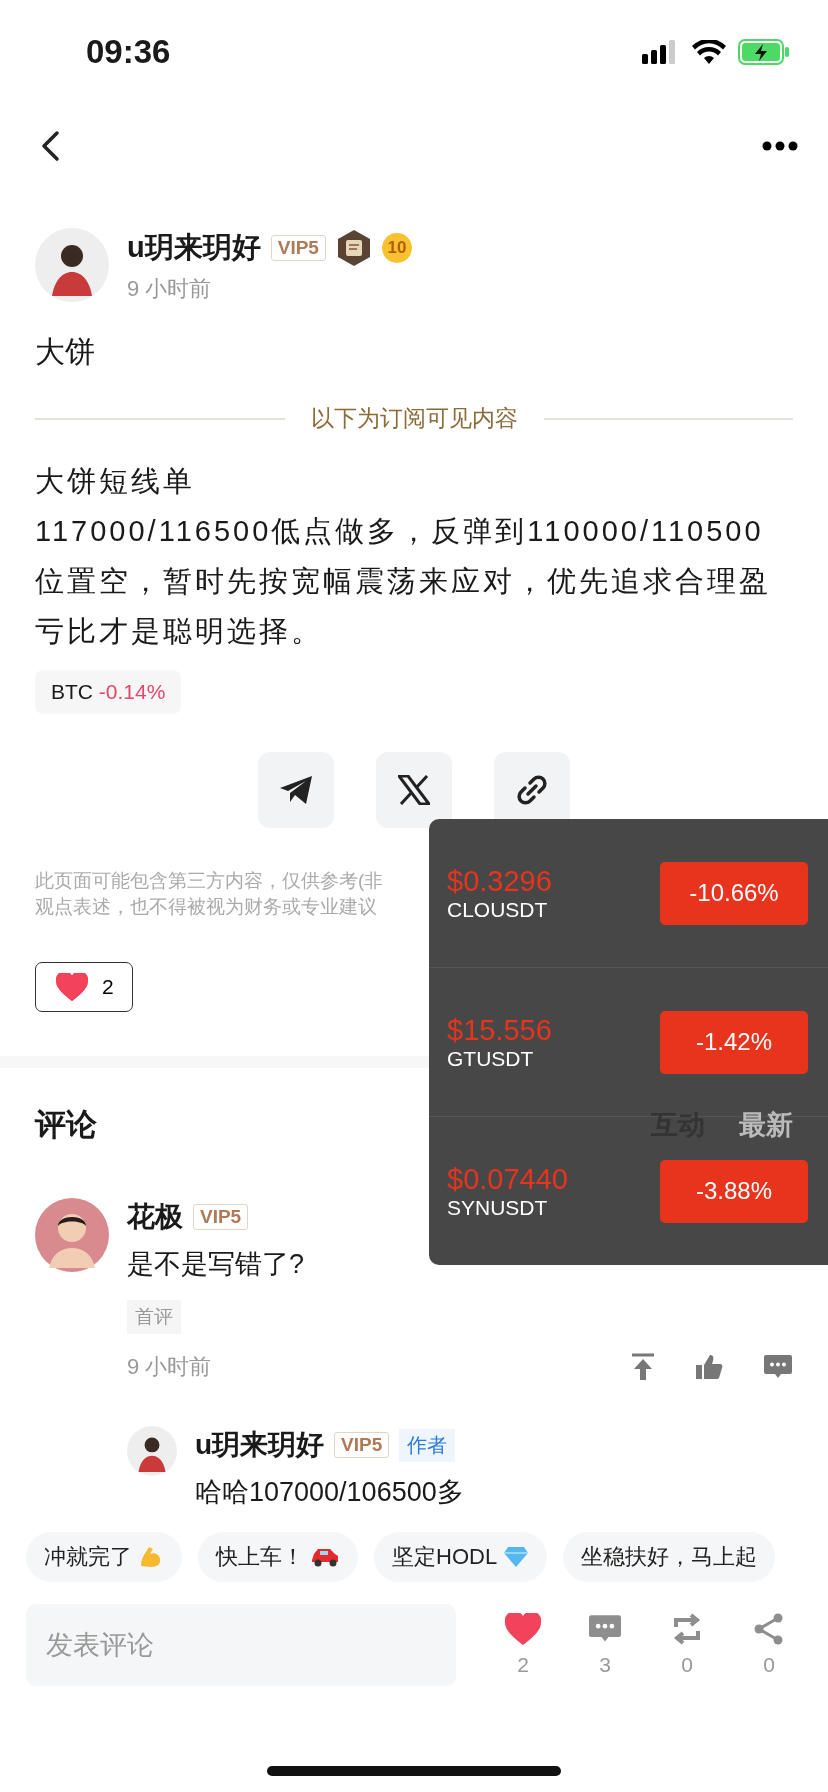  What do you see at coordinates (709, 1367) in the screenshot?
I see `thumbs-up-icon` at bounding box center [709, 1367].